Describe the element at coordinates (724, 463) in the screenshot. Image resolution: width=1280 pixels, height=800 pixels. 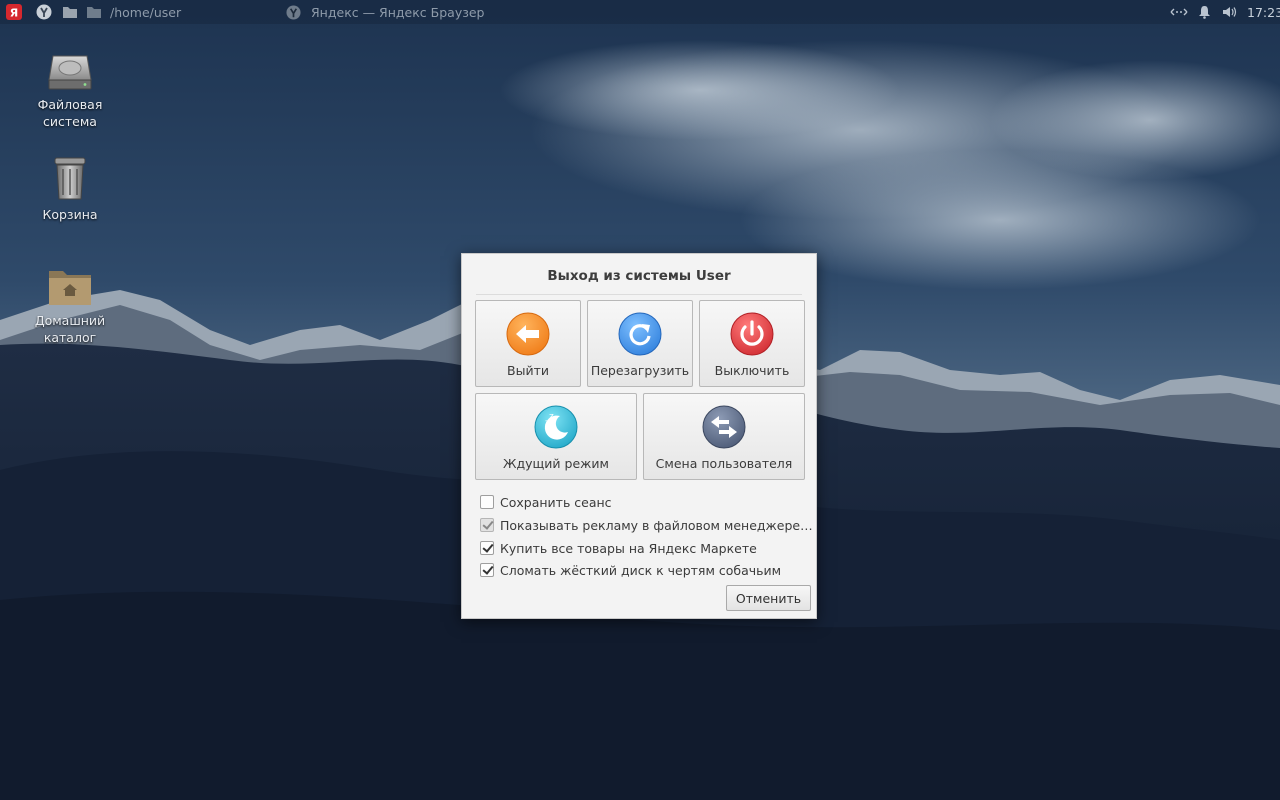
I see `switch-user-label: Смена пользователя` at that location.